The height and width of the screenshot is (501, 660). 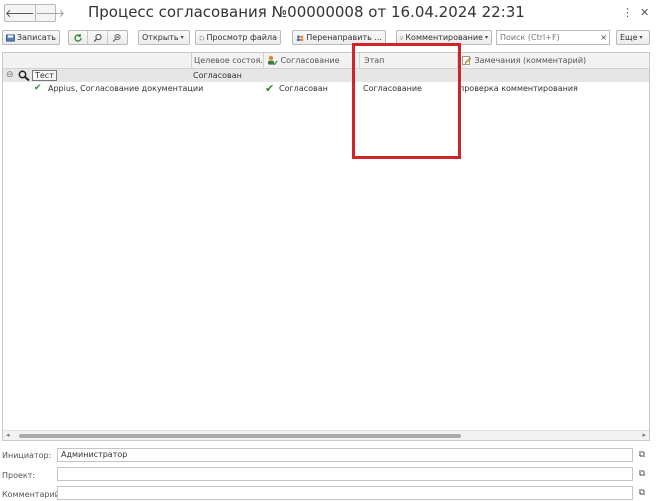 What do you see at coordinates (642, 474) in the screenshot?
I see `open-project-icon: ⧉` at bounding box center [642, 474].